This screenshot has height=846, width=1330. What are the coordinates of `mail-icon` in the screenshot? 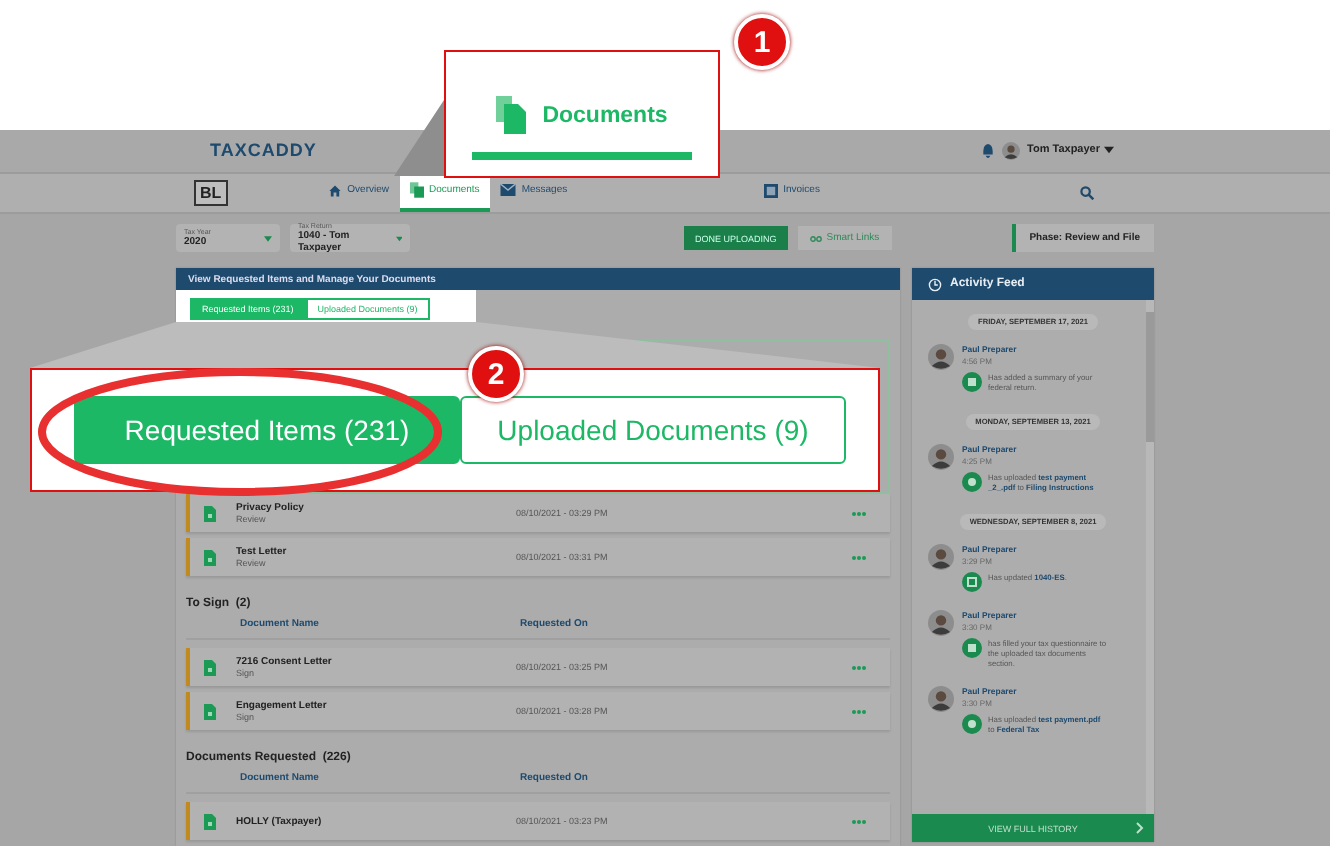 It's located at (507, 190).